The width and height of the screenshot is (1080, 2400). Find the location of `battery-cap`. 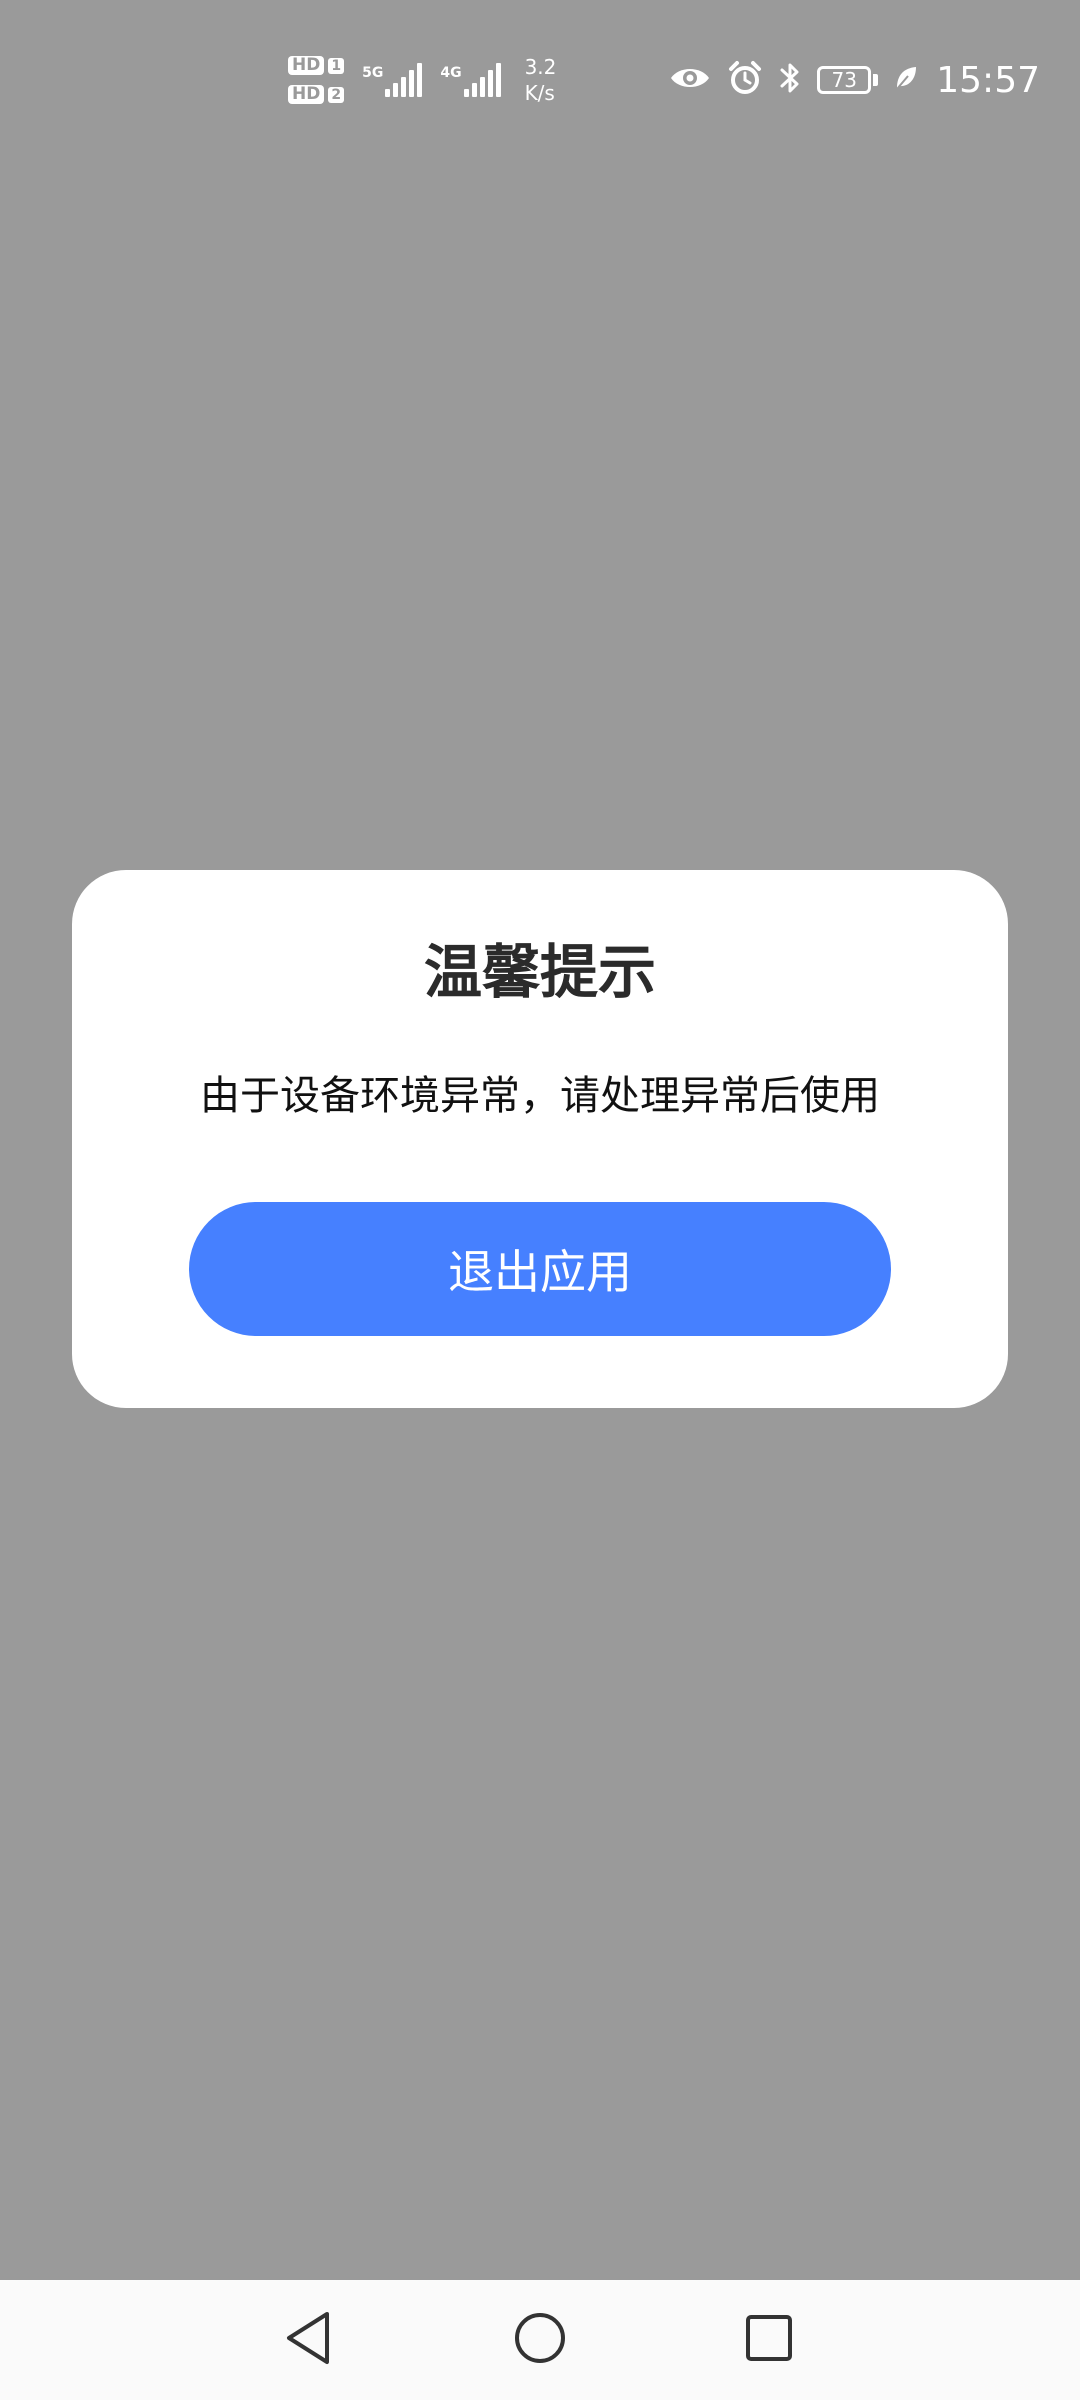

battery-cap is located at coordinates (876, 80).